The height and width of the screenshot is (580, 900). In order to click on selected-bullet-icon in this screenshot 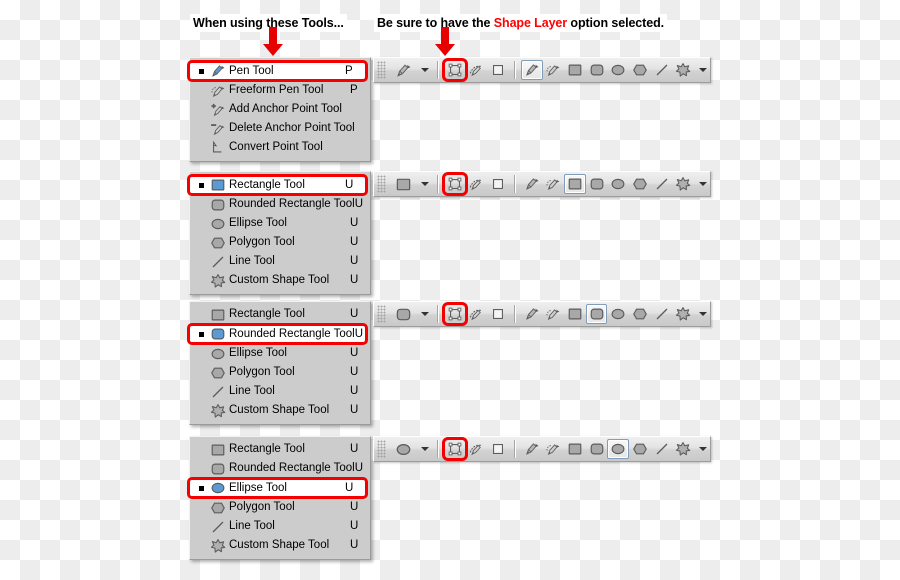, I will do `click(201, 71)`.